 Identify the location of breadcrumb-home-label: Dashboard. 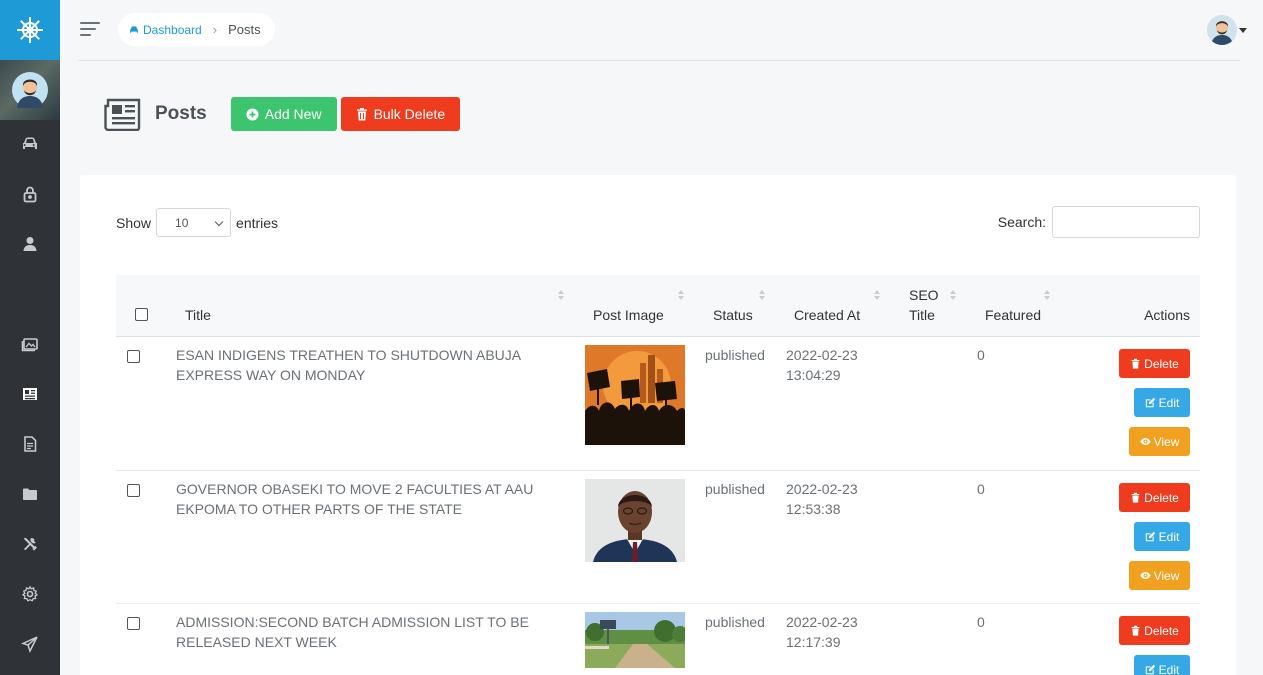
(172, 29).